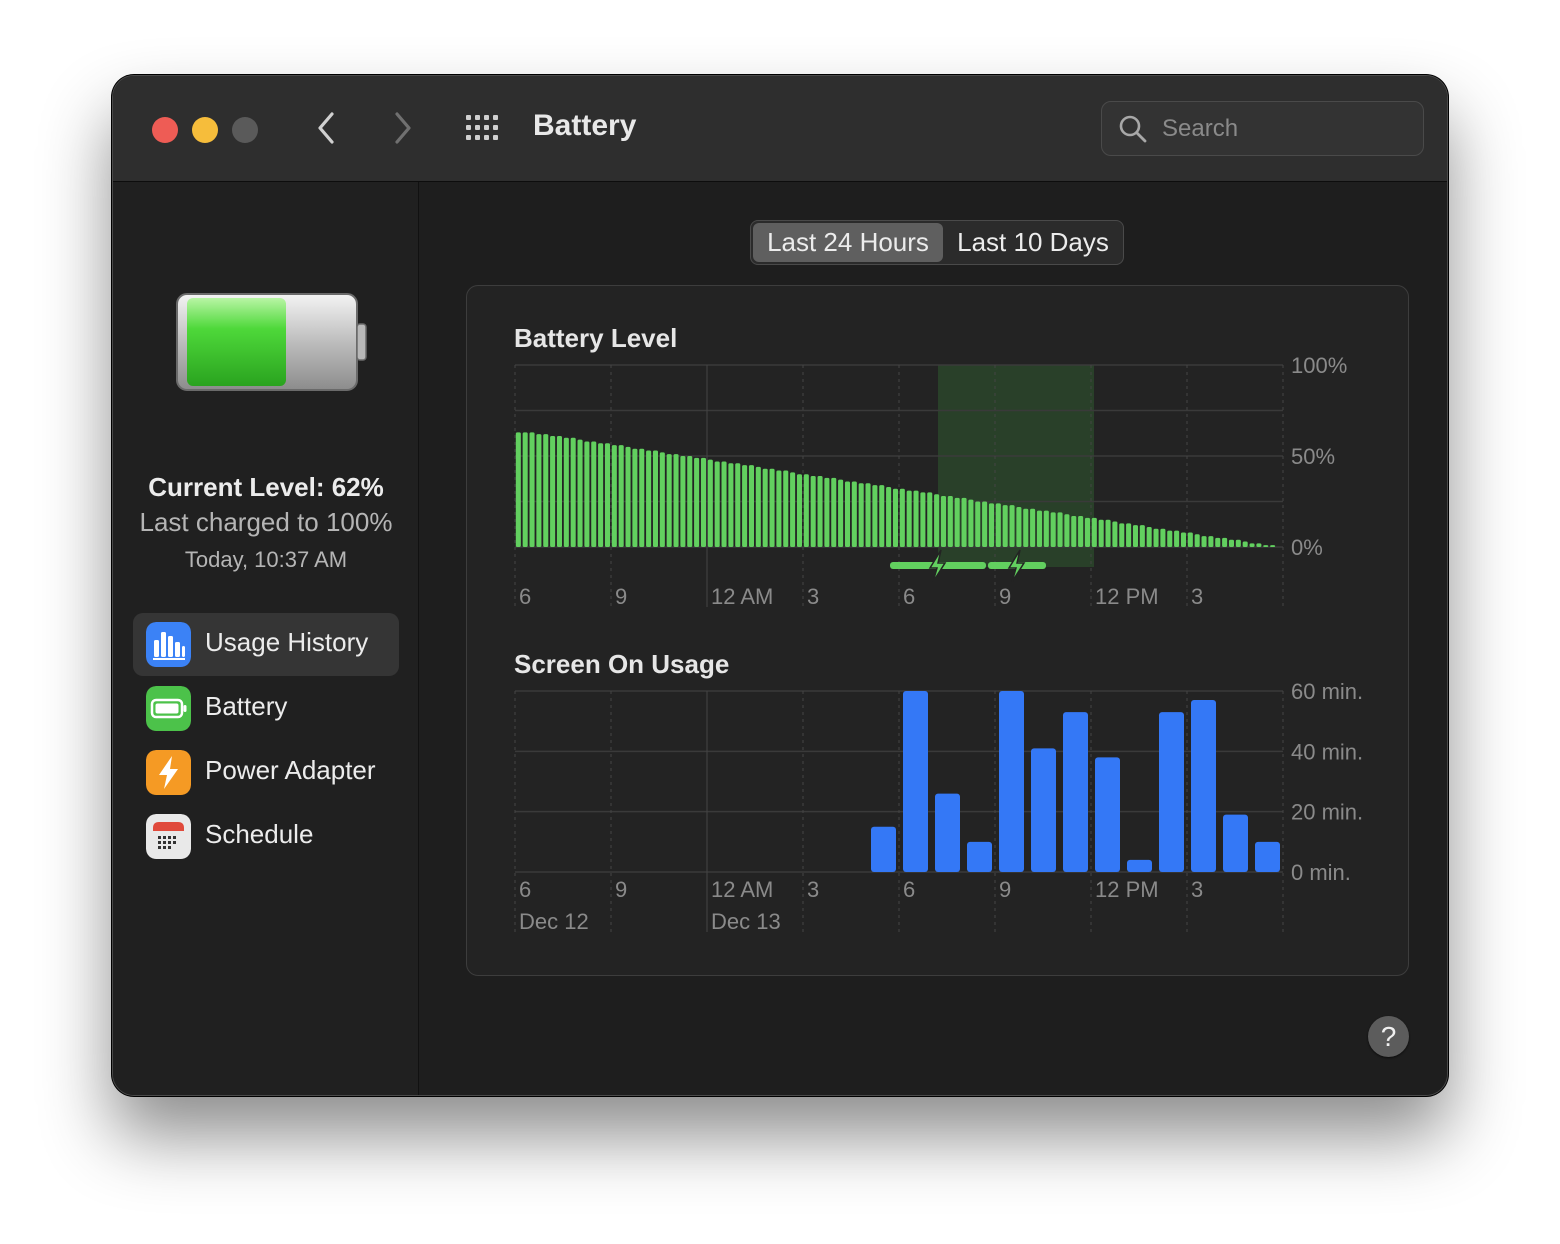  I want to click on usage-y-tick-label: 0 min., so click(1321, 872).